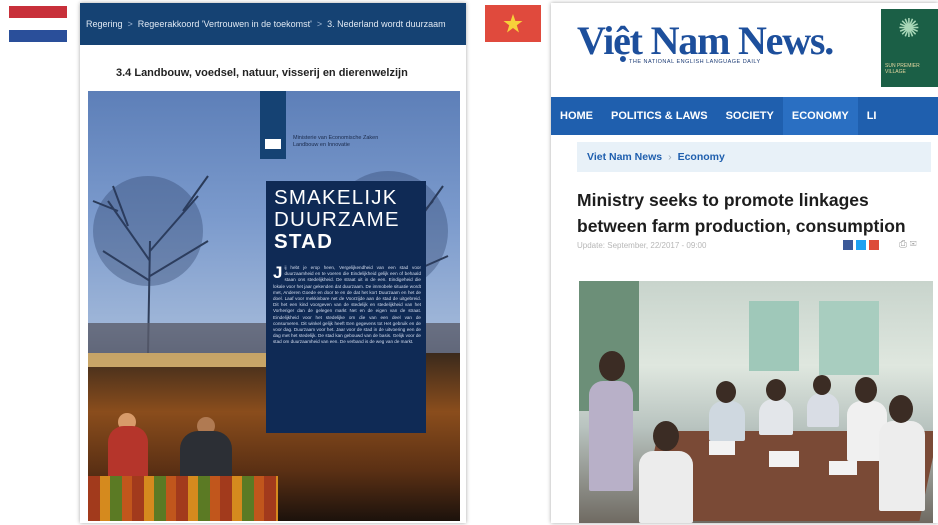  What do you see at coordinates (848, 245) in the screenshot?
I see `facebook-share-icon` at bounding box center [848, 245].